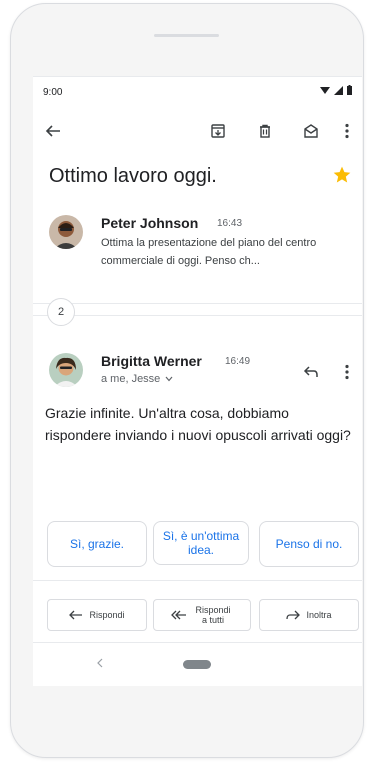 The width and height of the screenshot is (373, 764). What do you see at coordinates (197, 303) in the screenshot?
I see `collapsed-divider-top` at bounding box center [197, 303].